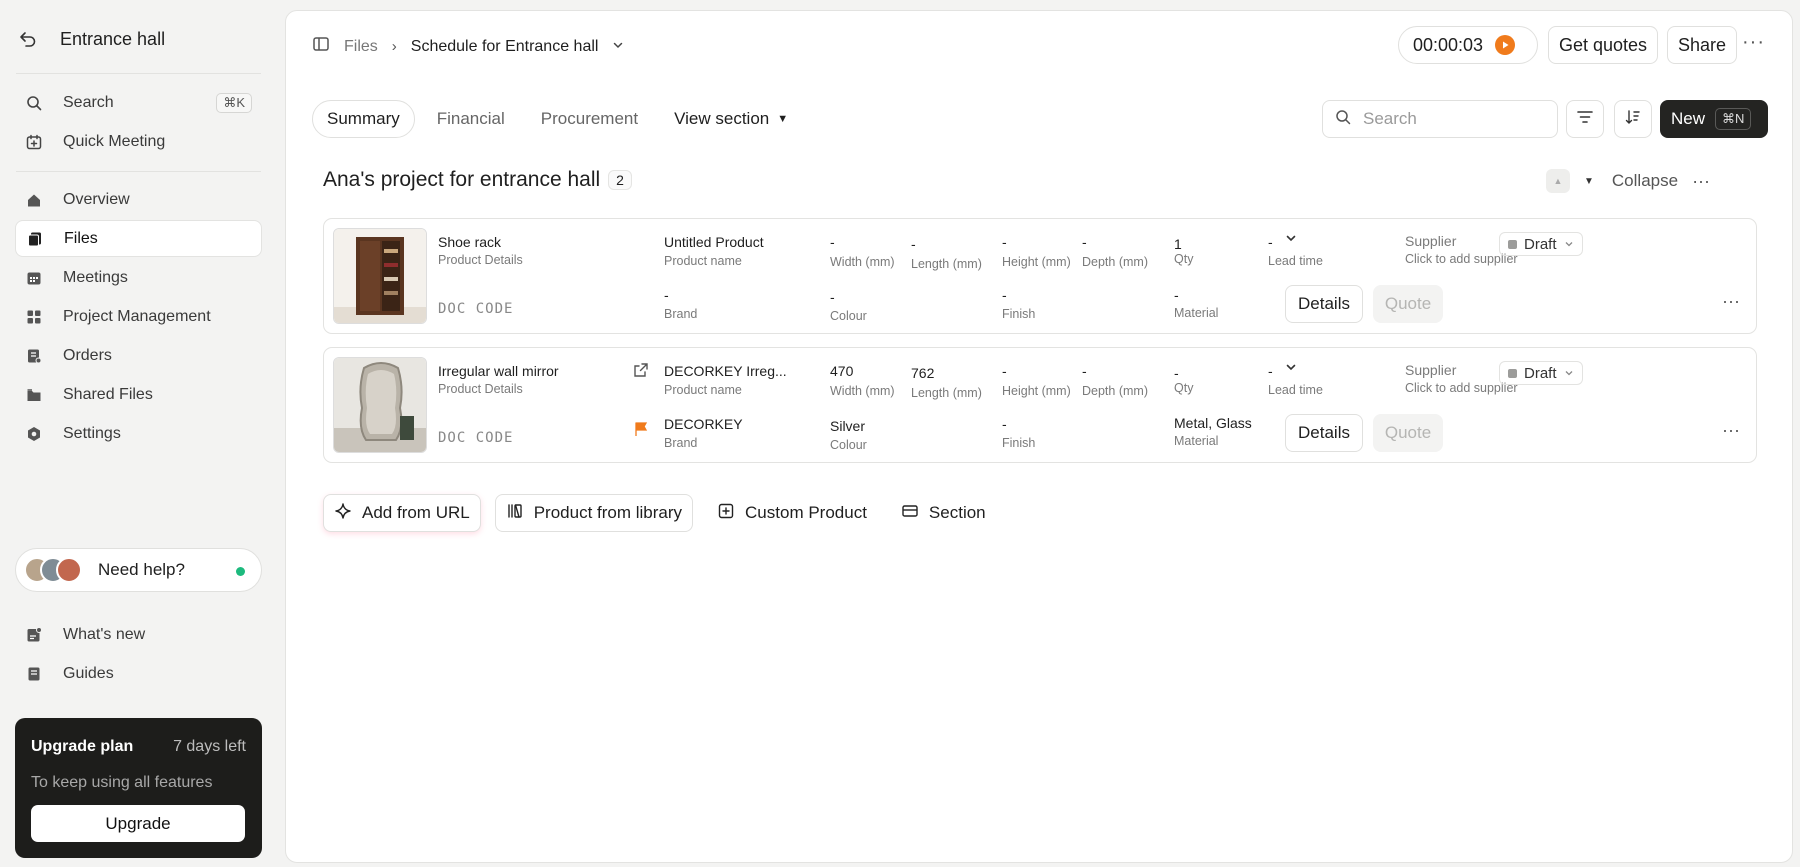 This screenshot has height=867, width=1800. Describe the element at coordinates (641, 372) in the screenshot. I see `external-link-icon` at that location.